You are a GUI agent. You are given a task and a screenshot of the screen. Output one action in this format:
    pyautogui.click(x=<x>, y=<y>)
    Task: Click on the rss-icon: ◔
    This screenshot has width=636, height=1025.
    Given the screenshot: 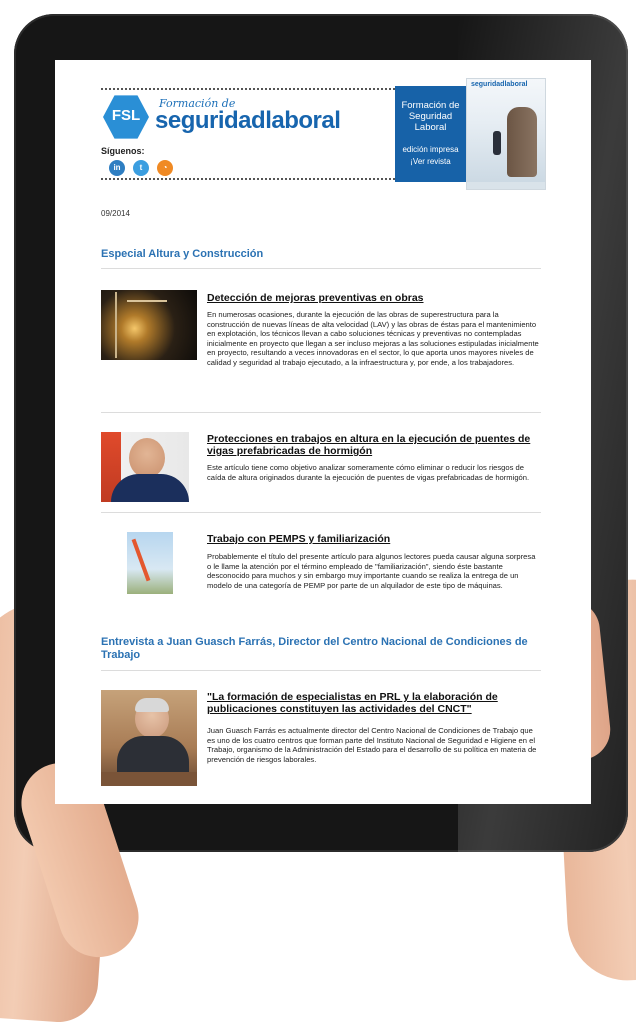 What is the action you would take?
    pyautogui.click(x=165, y=168)
    